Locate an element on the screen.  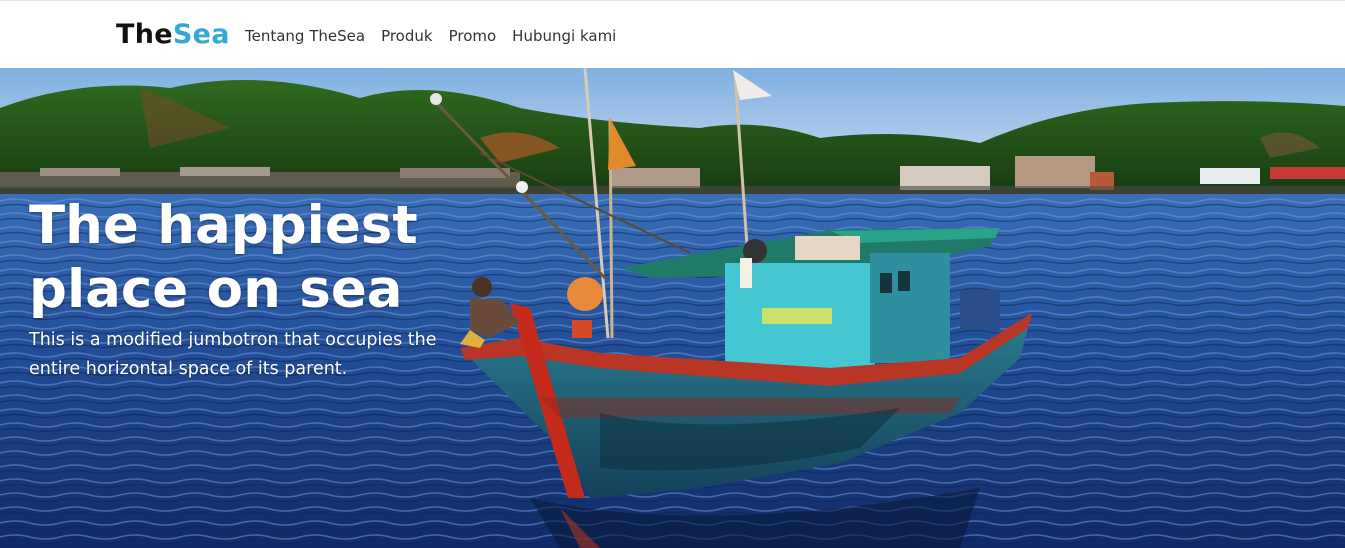
brand-logo: TheSea is located at coordinates (173, 35).